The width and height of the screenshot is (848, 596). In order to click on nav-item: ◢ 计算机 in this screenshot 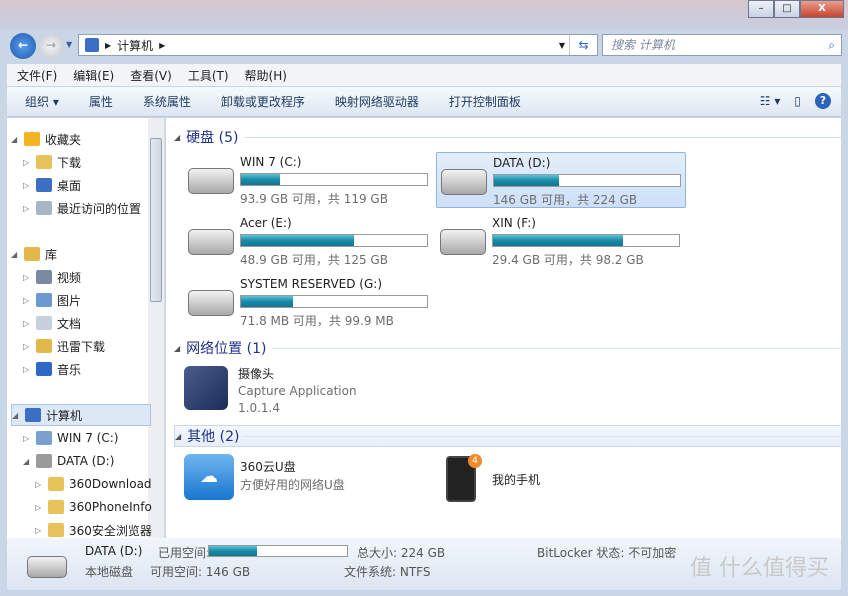, I will do `click(81, 415)`.